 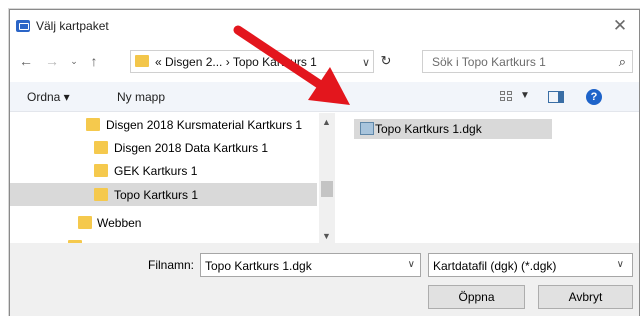 What do you see at coordinates (585, 297) in the screenshot?
I see `cancel-button: Avbryt` at bounding box center [585, 297].